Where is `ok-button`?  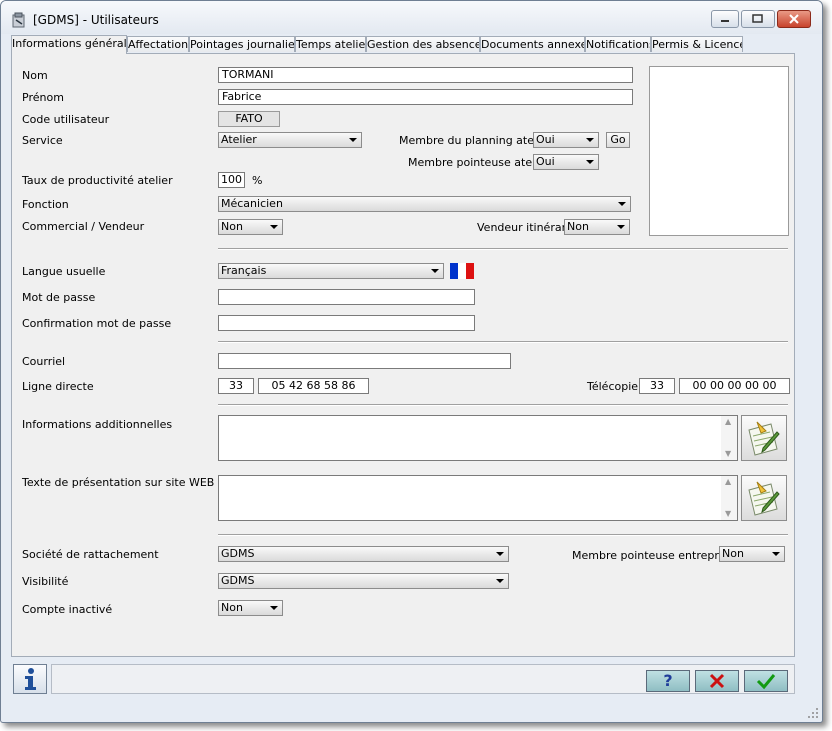 ok-button is located at coordinates (766, 681).